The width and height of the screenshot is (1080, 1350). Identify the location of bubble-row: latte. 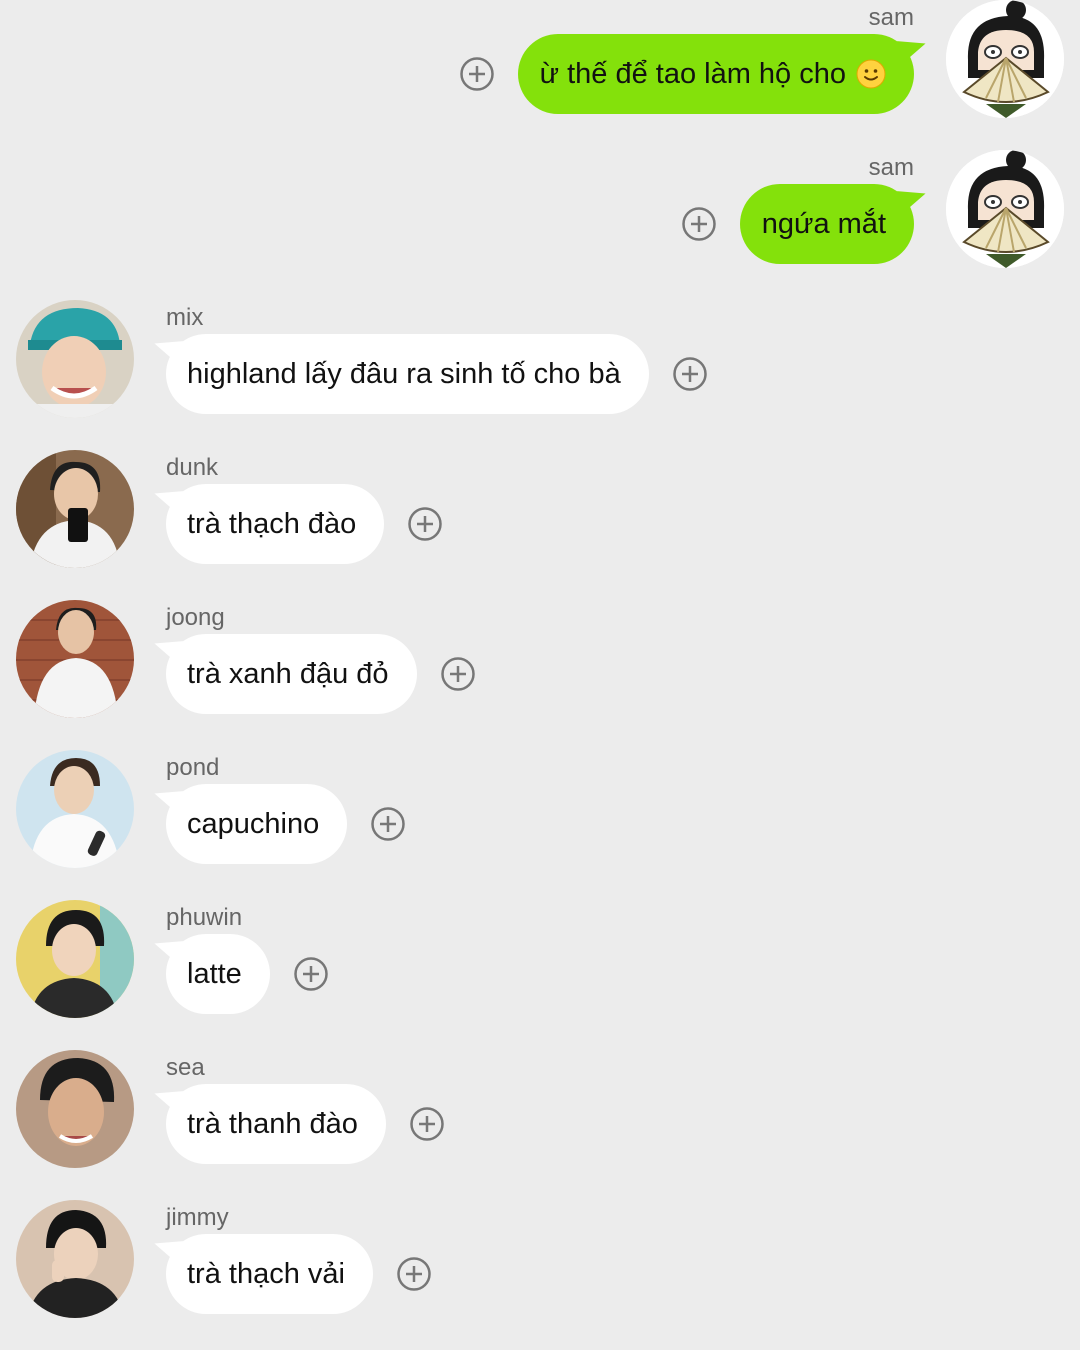
(239, 973).